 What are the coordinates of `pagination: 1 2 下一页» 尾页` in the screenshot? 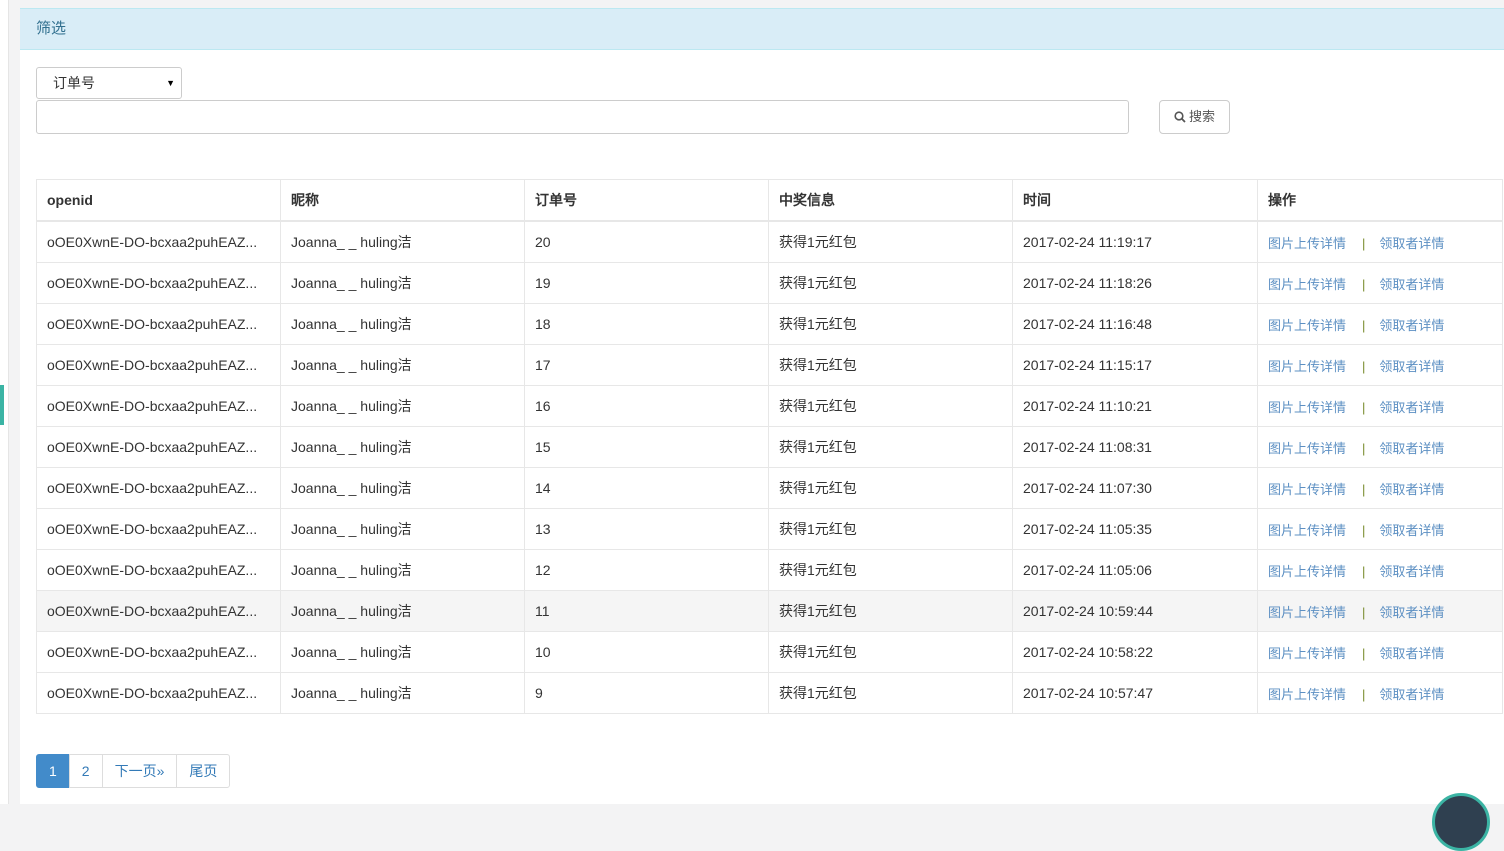 It's located at (133, 771).